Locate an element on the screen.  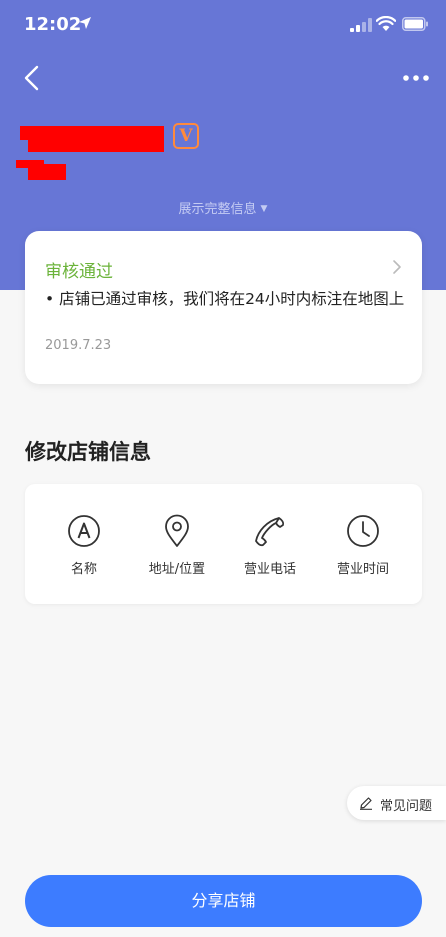
faq-label: 常见问题 is located at coordinates (406, 806).